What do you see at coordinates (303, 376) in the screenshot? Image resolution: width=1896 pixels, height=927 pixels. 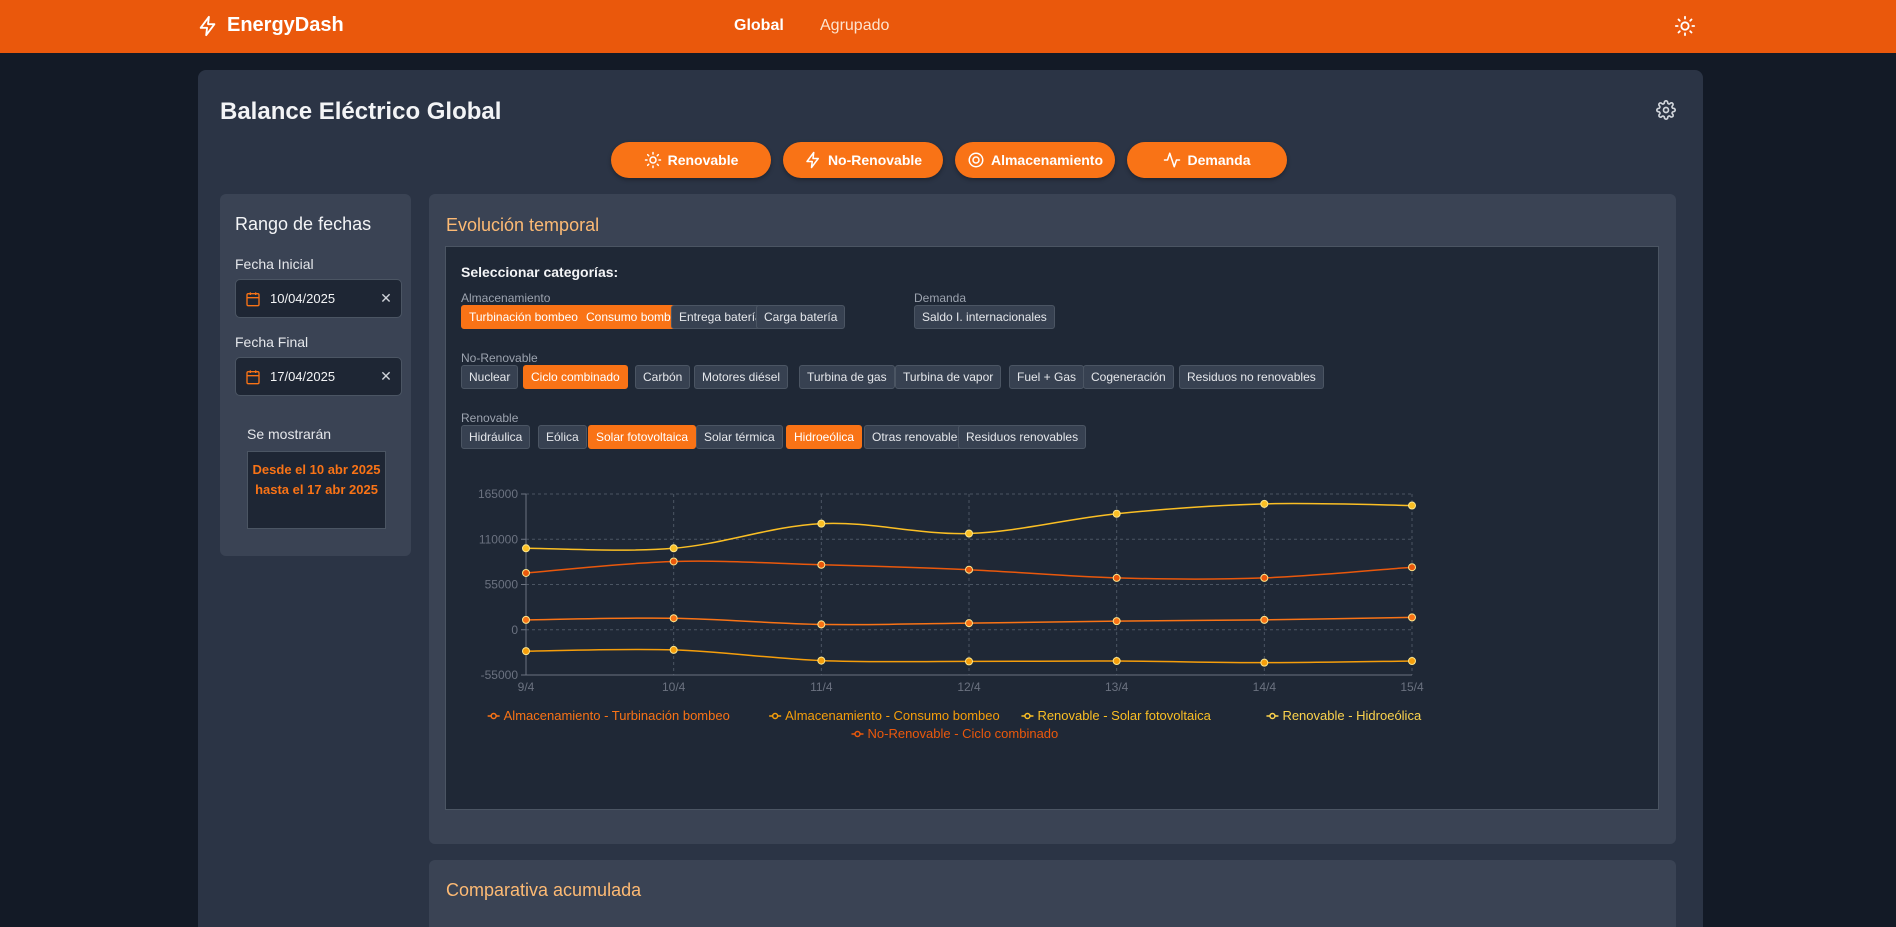 I see `end-date-value: 17/04/2025` at bounding box center [303, 376].